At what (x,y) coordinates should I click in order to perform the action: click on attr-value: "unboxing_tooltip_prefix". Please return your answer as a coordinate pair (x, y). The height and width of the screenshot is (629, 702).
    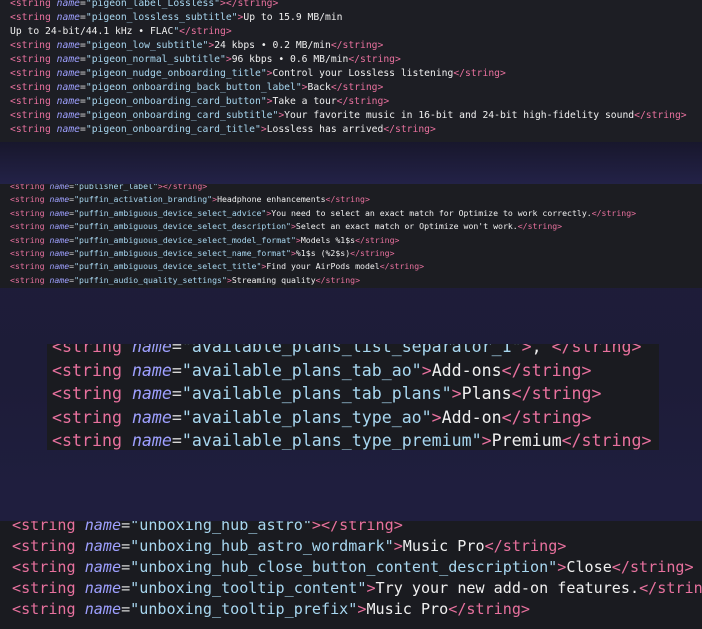
    Looking at the image, I should click on (244, 609).